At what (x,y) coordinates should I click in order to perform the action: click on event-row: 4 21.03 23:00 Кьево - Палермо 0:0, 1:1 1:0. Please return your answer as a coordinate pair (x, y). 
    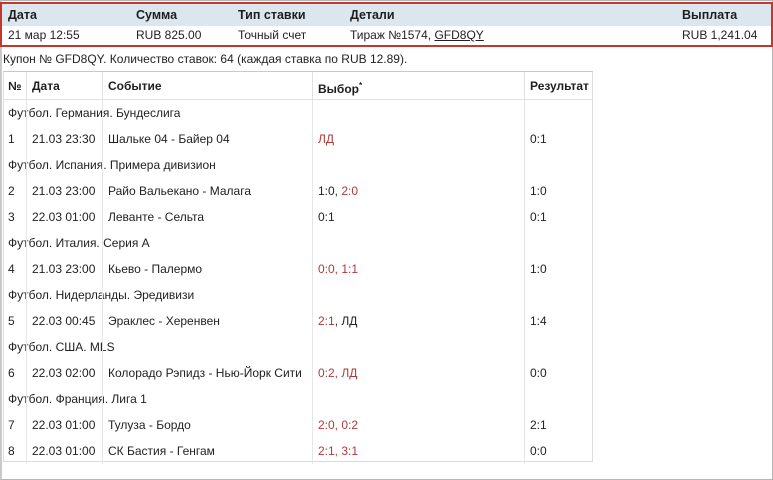
    Looking at the image, I should click on (298, 269).